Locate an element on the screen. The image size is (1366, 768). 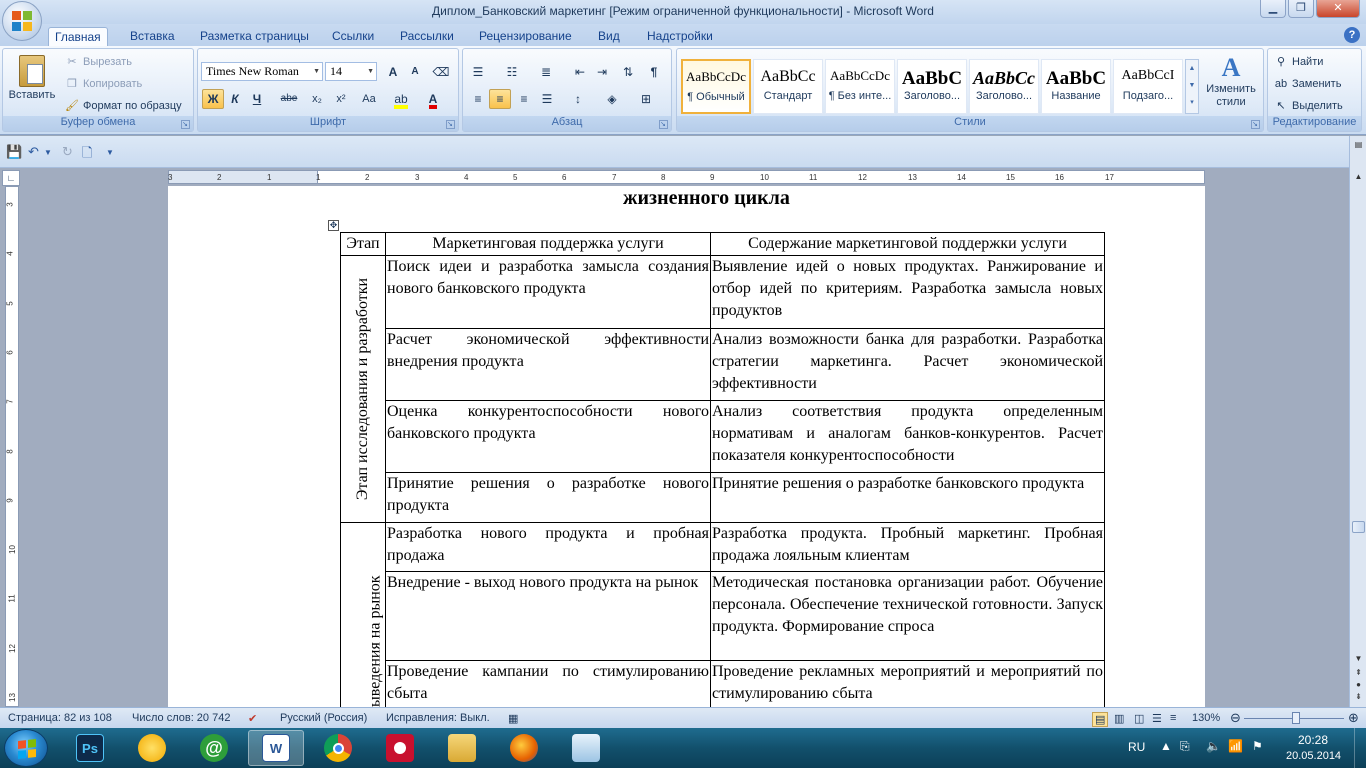
format-painter-button: 🖌 Формат по образцу is located at coordinates (123, 106).